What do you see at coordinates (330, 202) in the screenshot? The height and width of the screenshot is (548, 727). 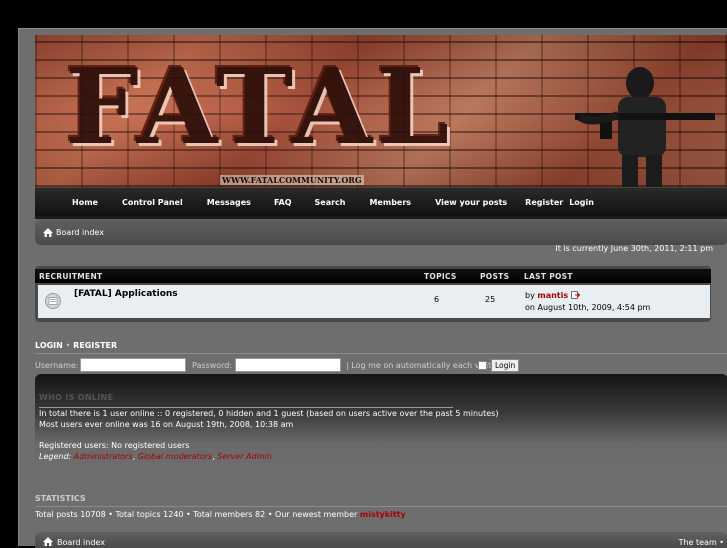 I see `nav-search: Search` at bounding box center [330, 202].